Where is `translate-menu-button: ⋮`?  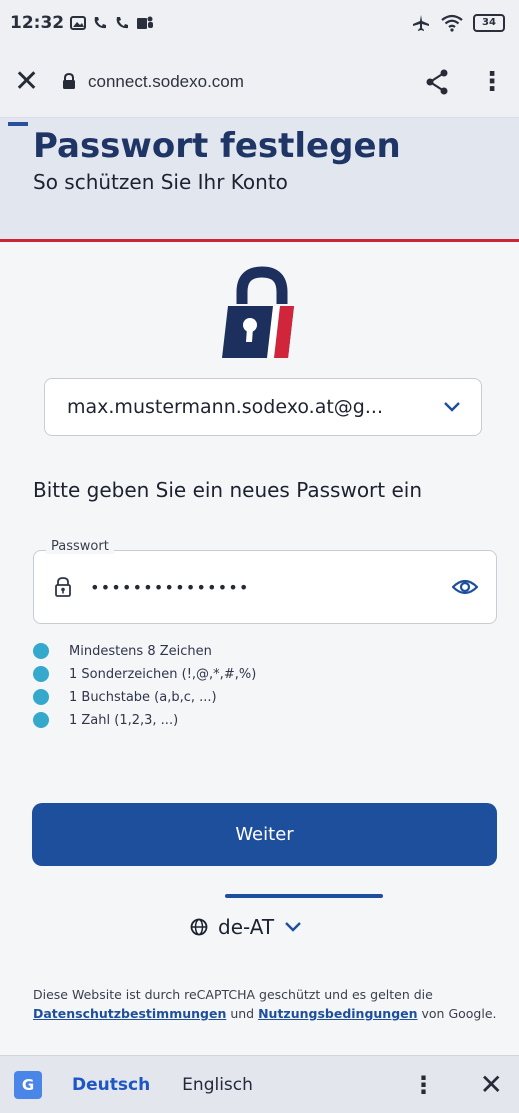 translate-menu-button: ⋮ is located at coordinates (424, 1085).